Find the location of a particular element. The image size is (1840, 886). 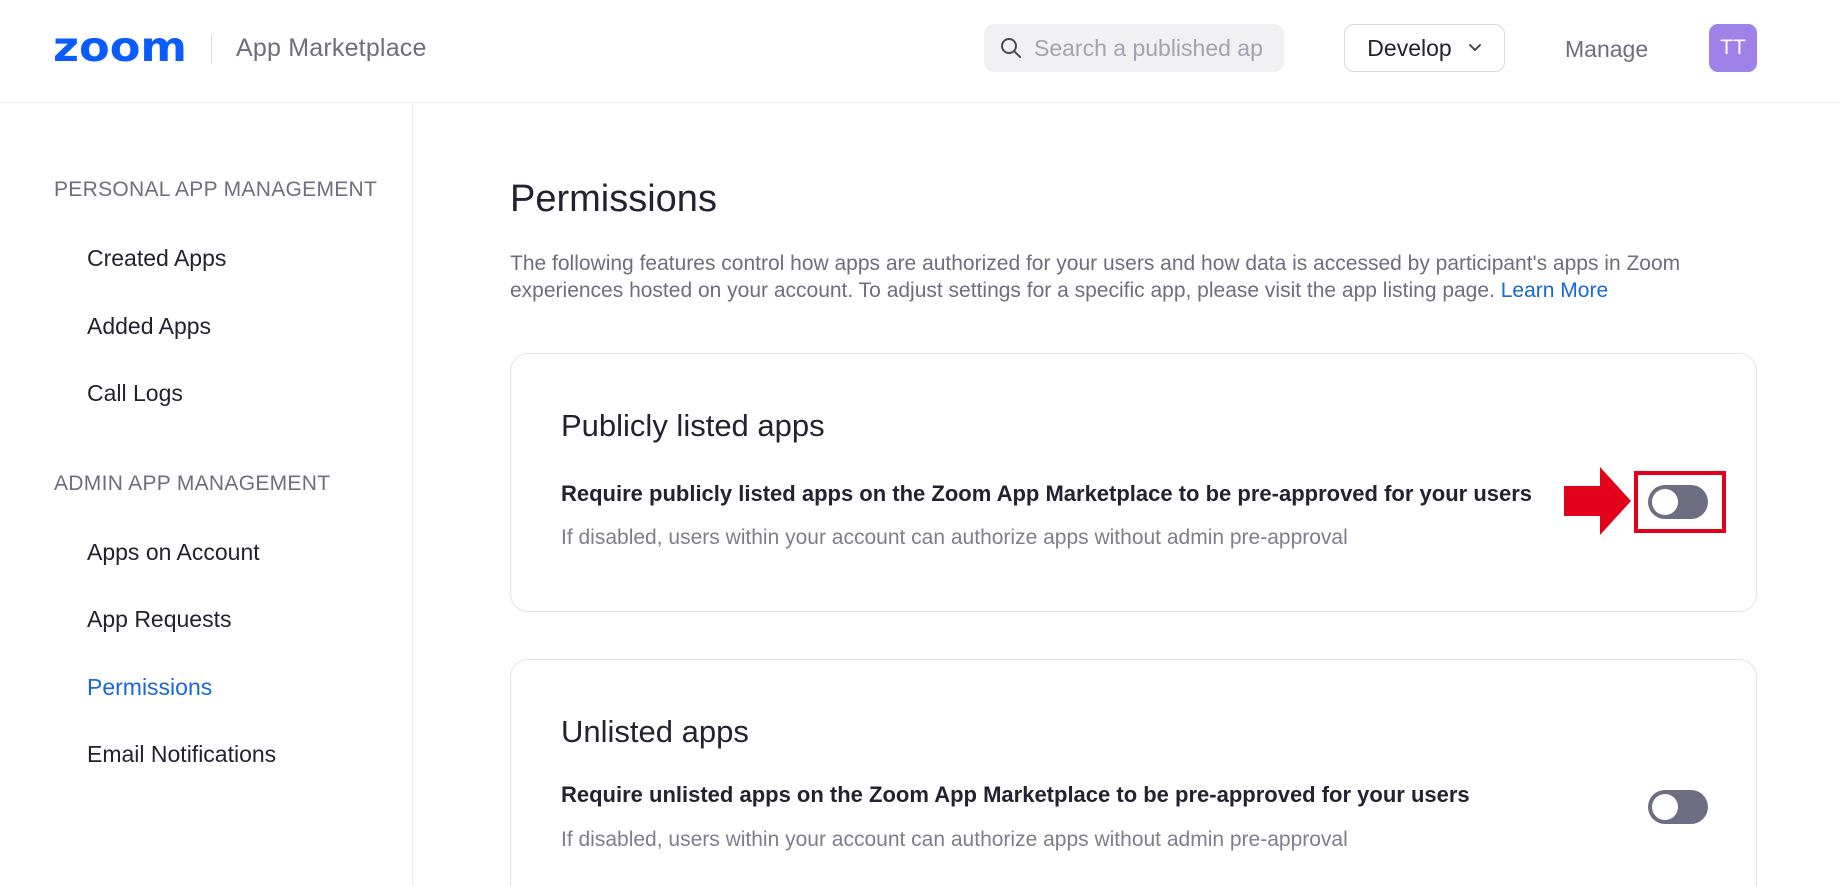

toggle-unlisted-apps is located at coordinates (1678, 807).